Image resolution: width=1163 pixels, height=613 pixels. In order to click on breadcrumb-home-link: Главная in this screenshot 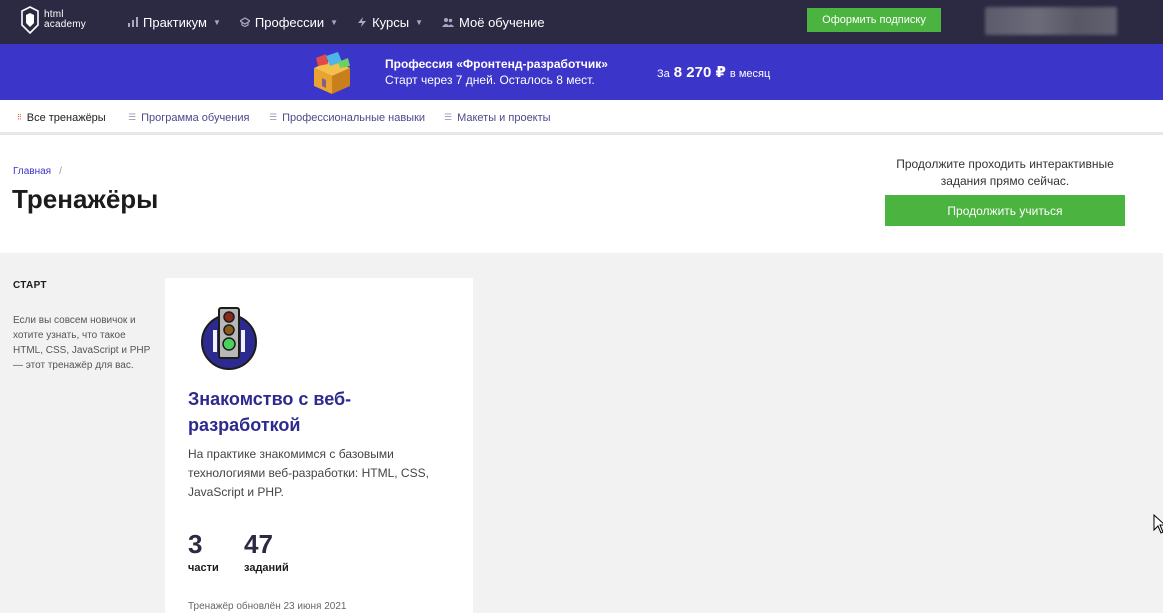, I will do `click(32, 171)`.